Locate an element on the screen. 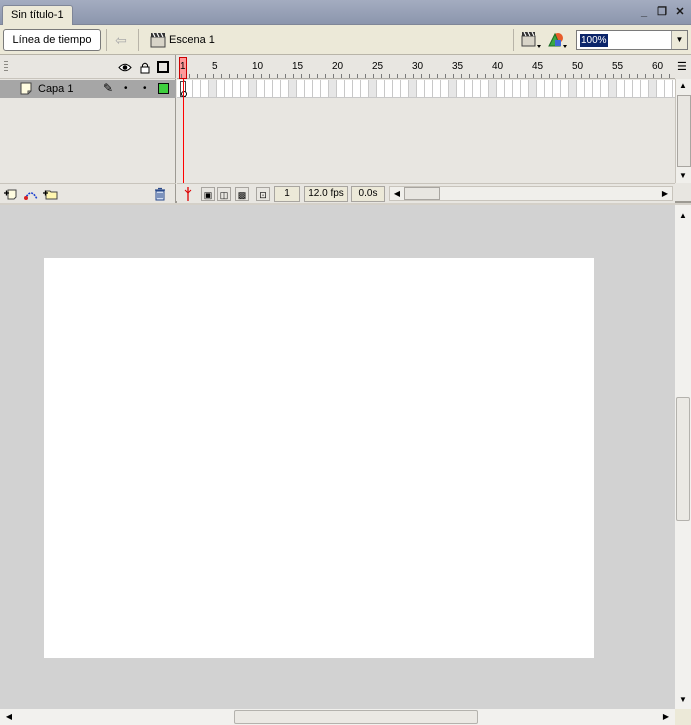 Image resolution: width=691 pixels, height=725 pixels. ruler-label: 5 is located at coordinates (215, 66).